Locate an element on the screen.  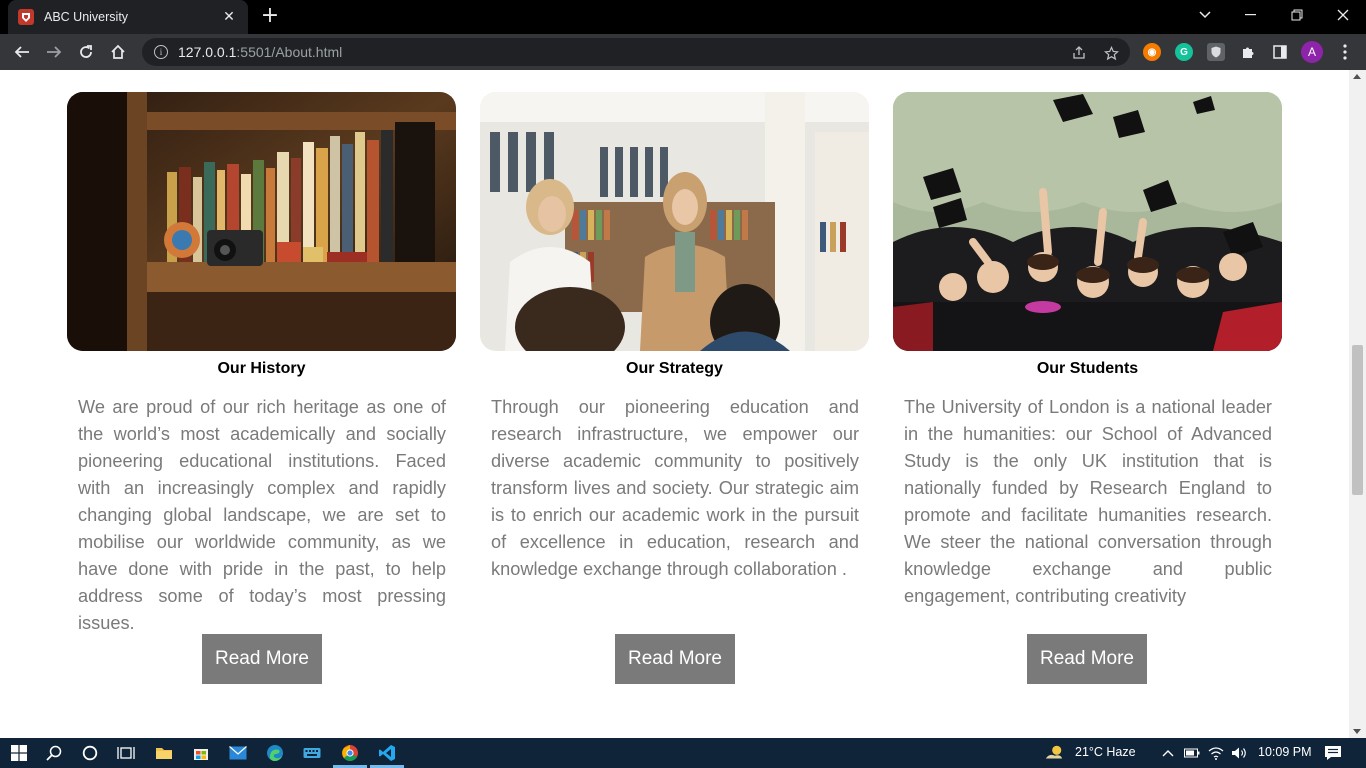
url-path: :5501/About.html is located at coordinates (289, 52).